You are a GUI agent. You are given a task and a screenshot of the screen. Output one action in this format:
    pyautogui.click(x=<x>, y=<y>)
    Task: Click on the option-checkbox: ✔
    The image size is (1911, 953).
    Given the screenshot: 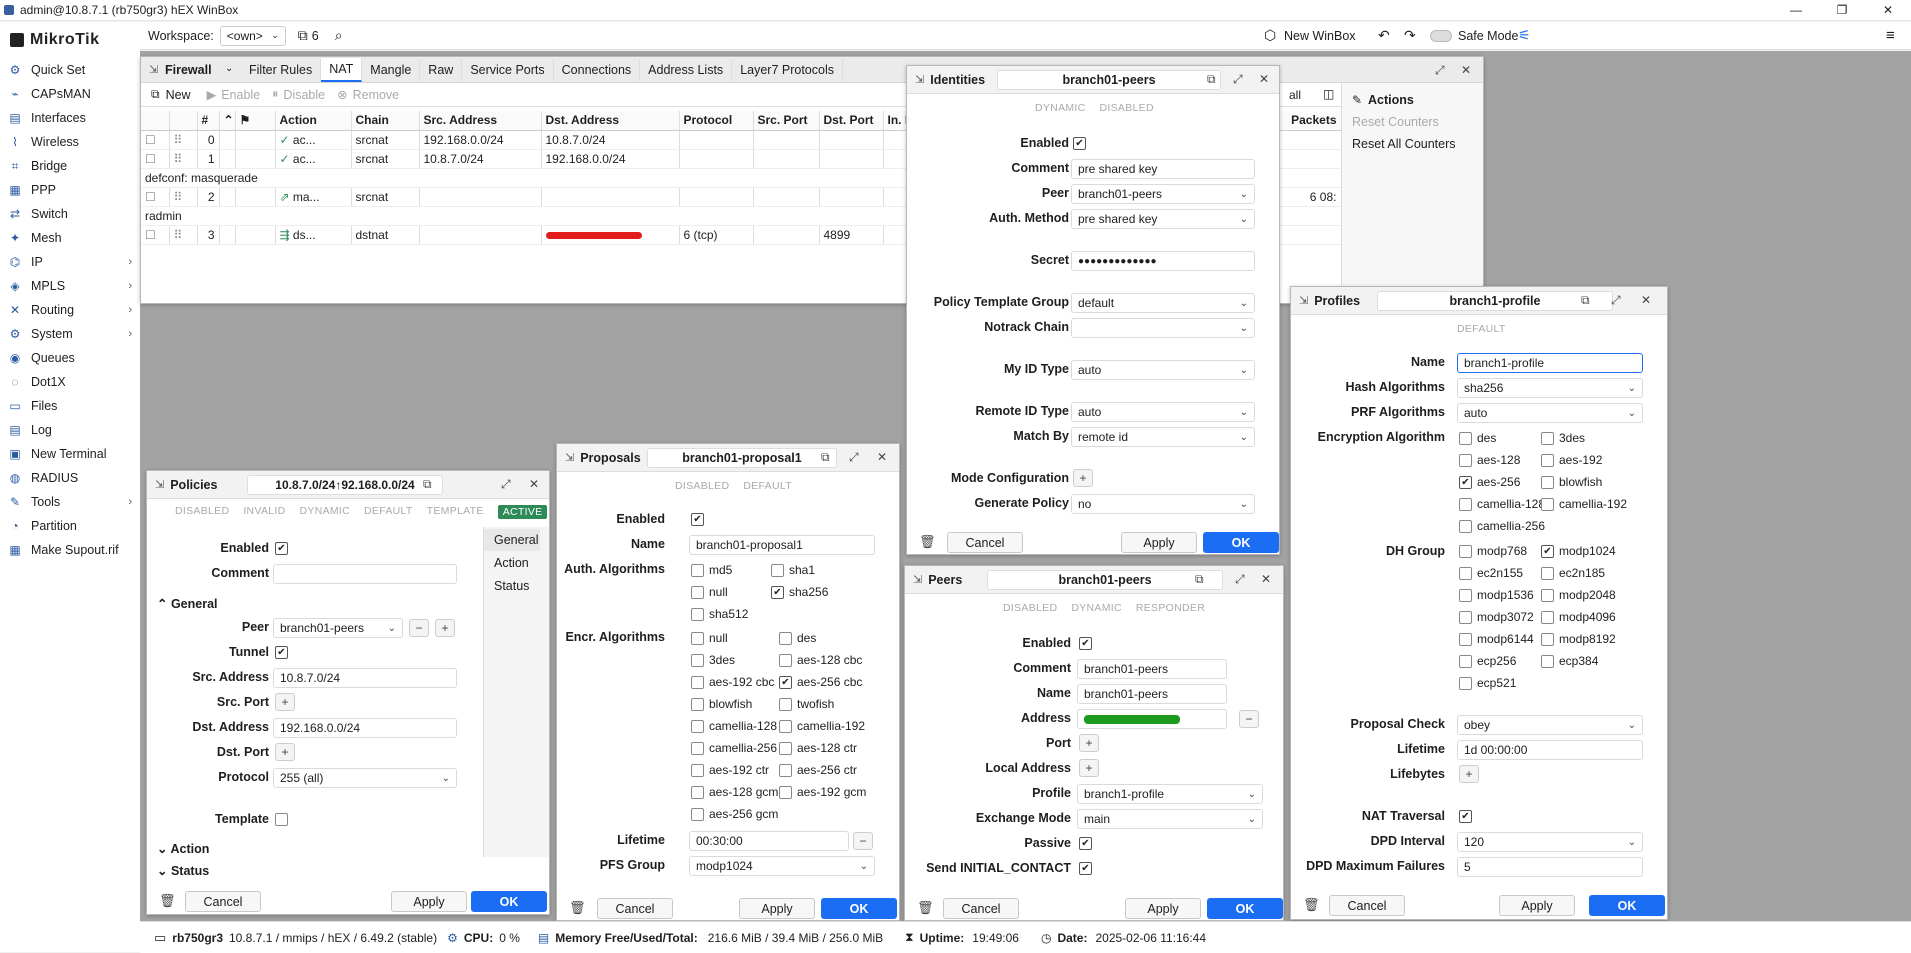 What is the action you would take?
    pyautogui.click(x=1465, y=482)
    